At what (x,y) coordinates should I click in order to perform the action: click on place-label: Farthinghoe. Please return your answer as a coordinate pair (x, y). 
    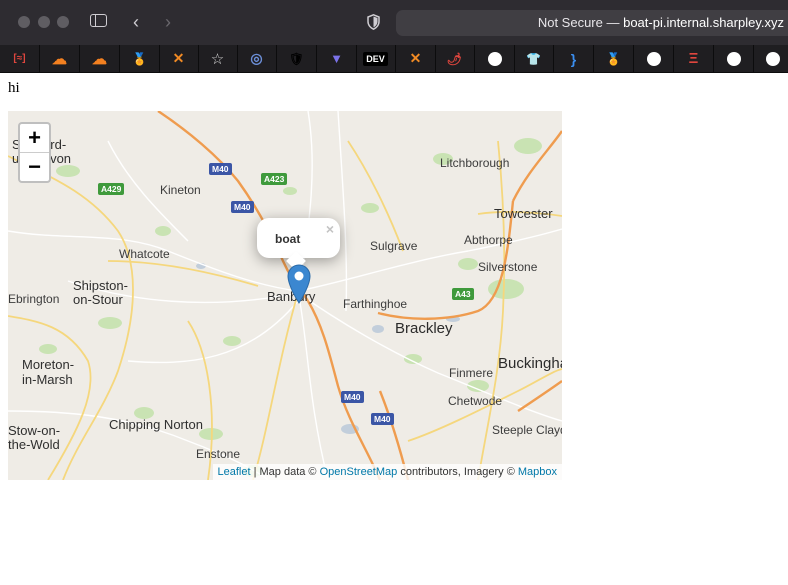
    Looking at the image, I should click on (375, 304).